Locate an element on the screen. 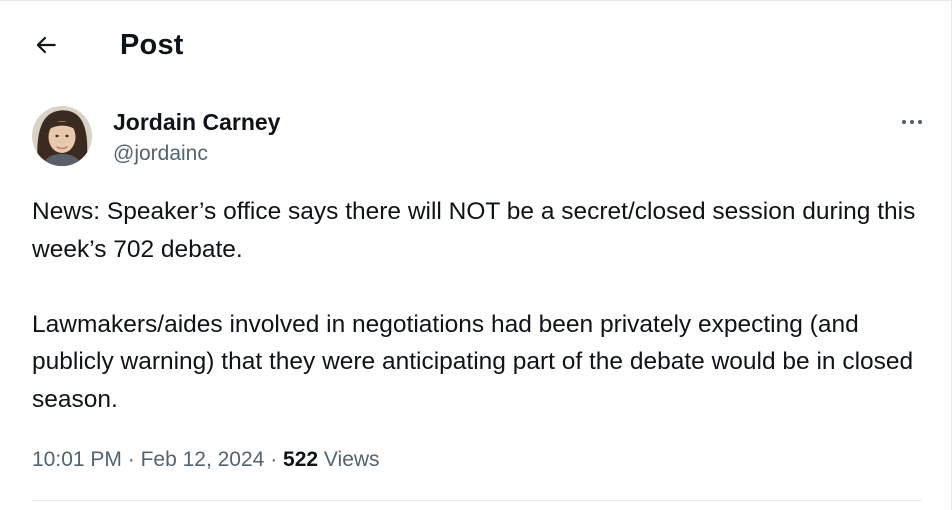 This screenshot has height=510, width=952. arrow-left-icon is located at coordinates (46, 45).